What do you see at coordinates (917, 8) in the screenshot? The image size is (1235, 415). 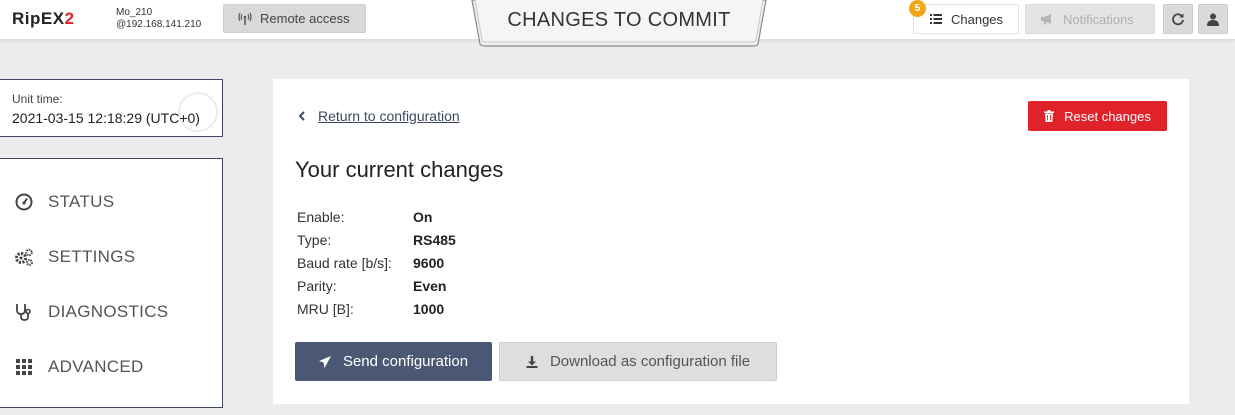 I see `changes-count-badge: 5` at bounding box center [917, 8].